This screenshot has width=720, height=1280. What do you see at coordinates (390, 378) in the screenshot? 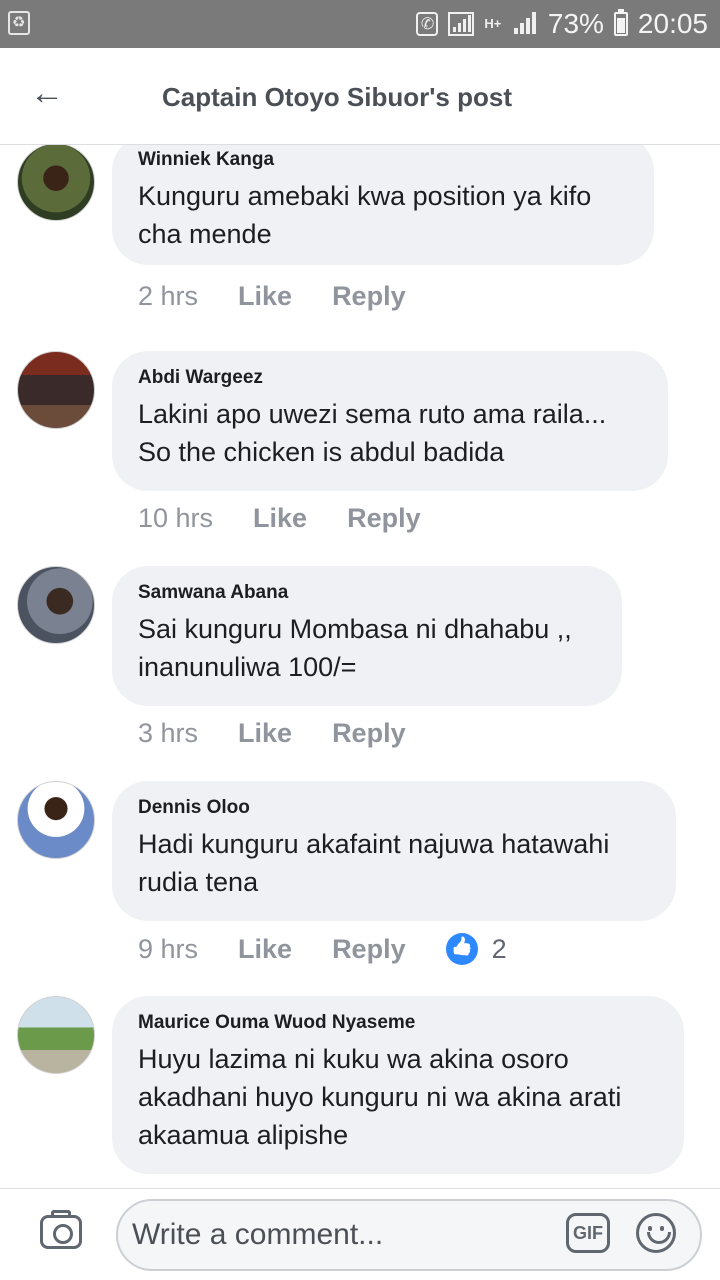
I see `comment-author: Abdi Wargeez` at bounding box center [390, 378].